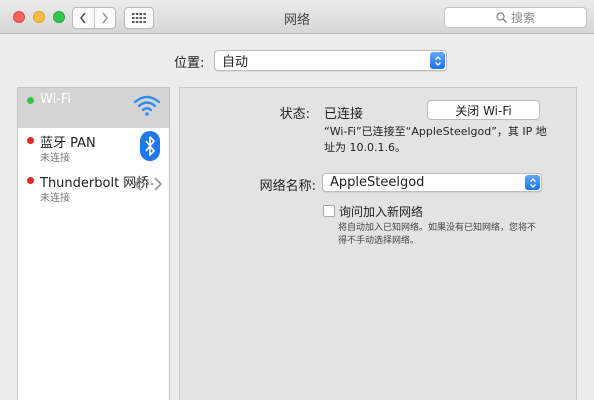 This screenshot has height=400, width=594. What do you see at coordinates (432, 182) in the screenshot?
I see `network-name-popup: AppleSteelgod` at bounding box center [432, 182].